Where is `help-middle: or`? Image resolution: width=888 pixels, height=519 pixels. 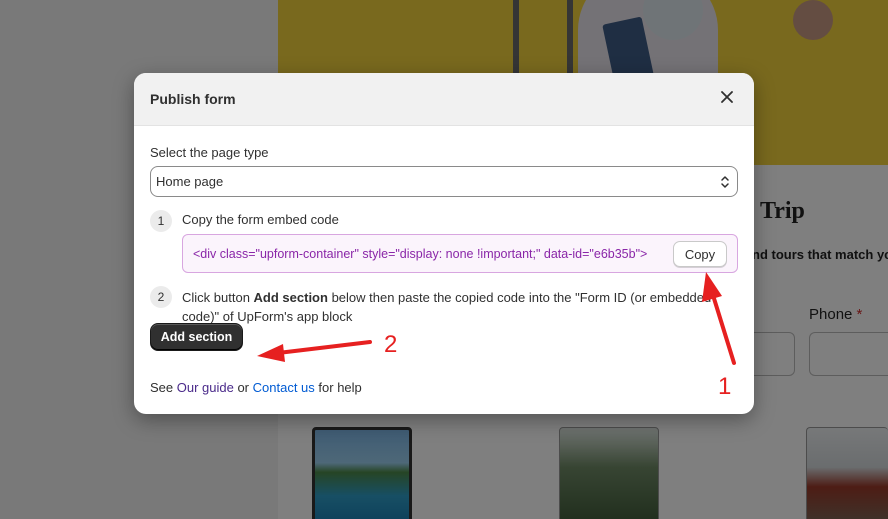 help-middle: or is located at coordinates (243, 387).